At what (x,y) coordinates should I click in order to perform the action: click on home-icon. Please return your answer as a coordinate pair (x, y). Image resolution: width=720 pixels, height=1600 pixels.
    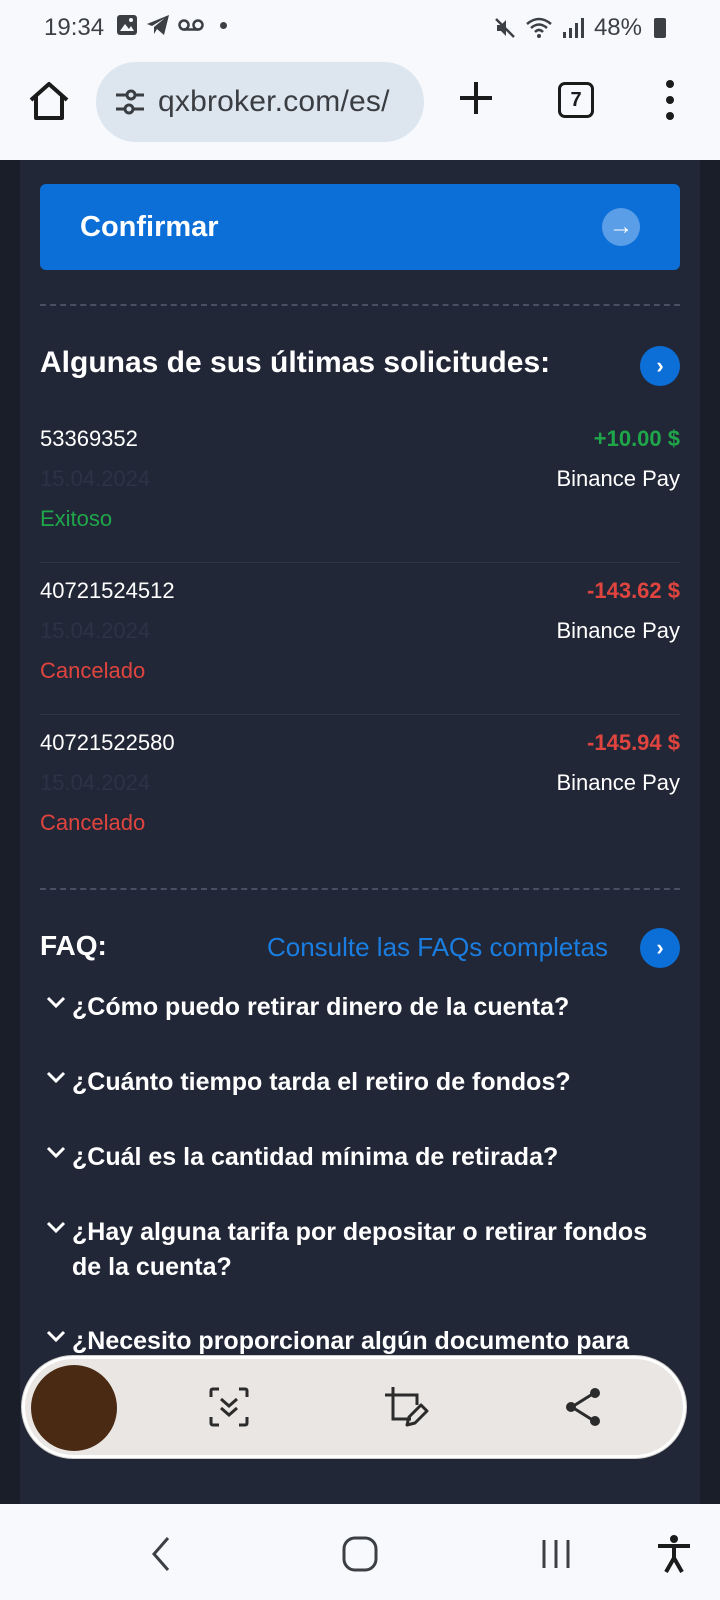
    Looking at the image, I should click on (49, 101).